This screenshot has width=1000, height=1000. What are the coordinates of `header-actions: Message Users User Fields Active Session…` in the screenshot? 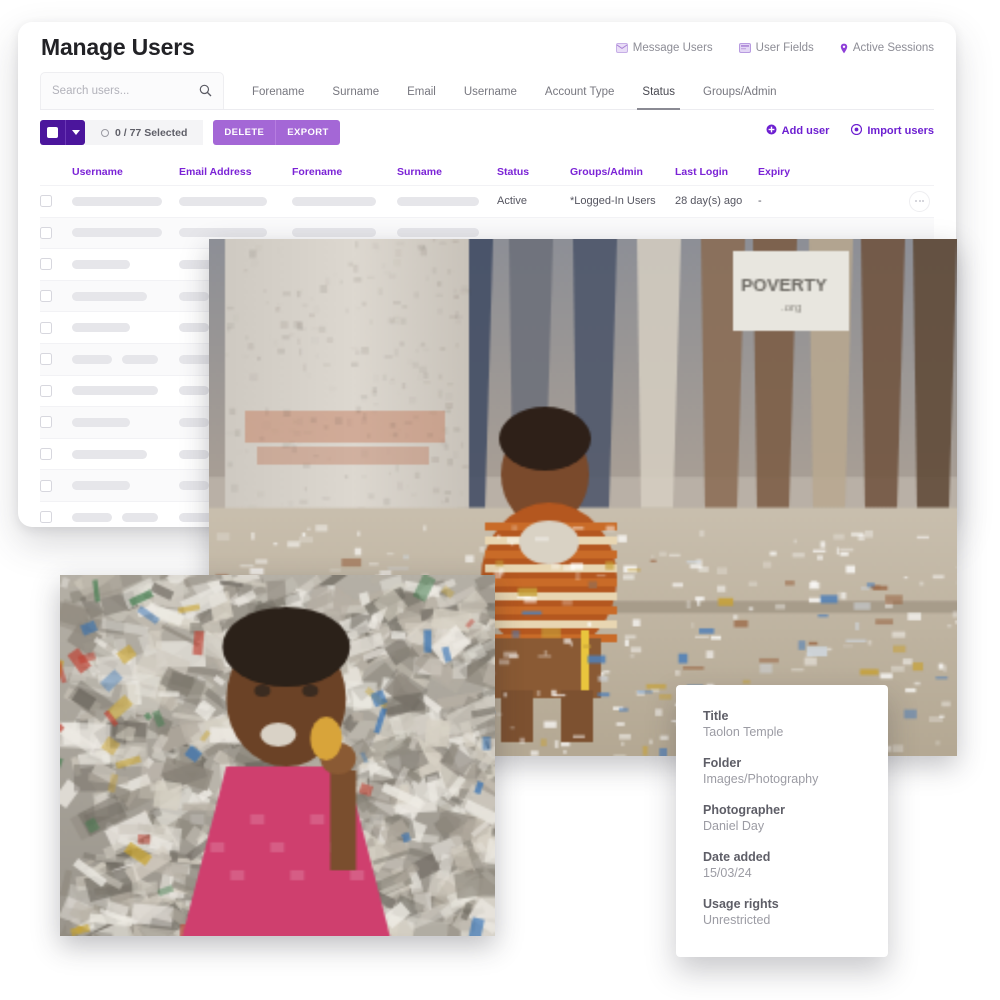 It's located at (774, 48).